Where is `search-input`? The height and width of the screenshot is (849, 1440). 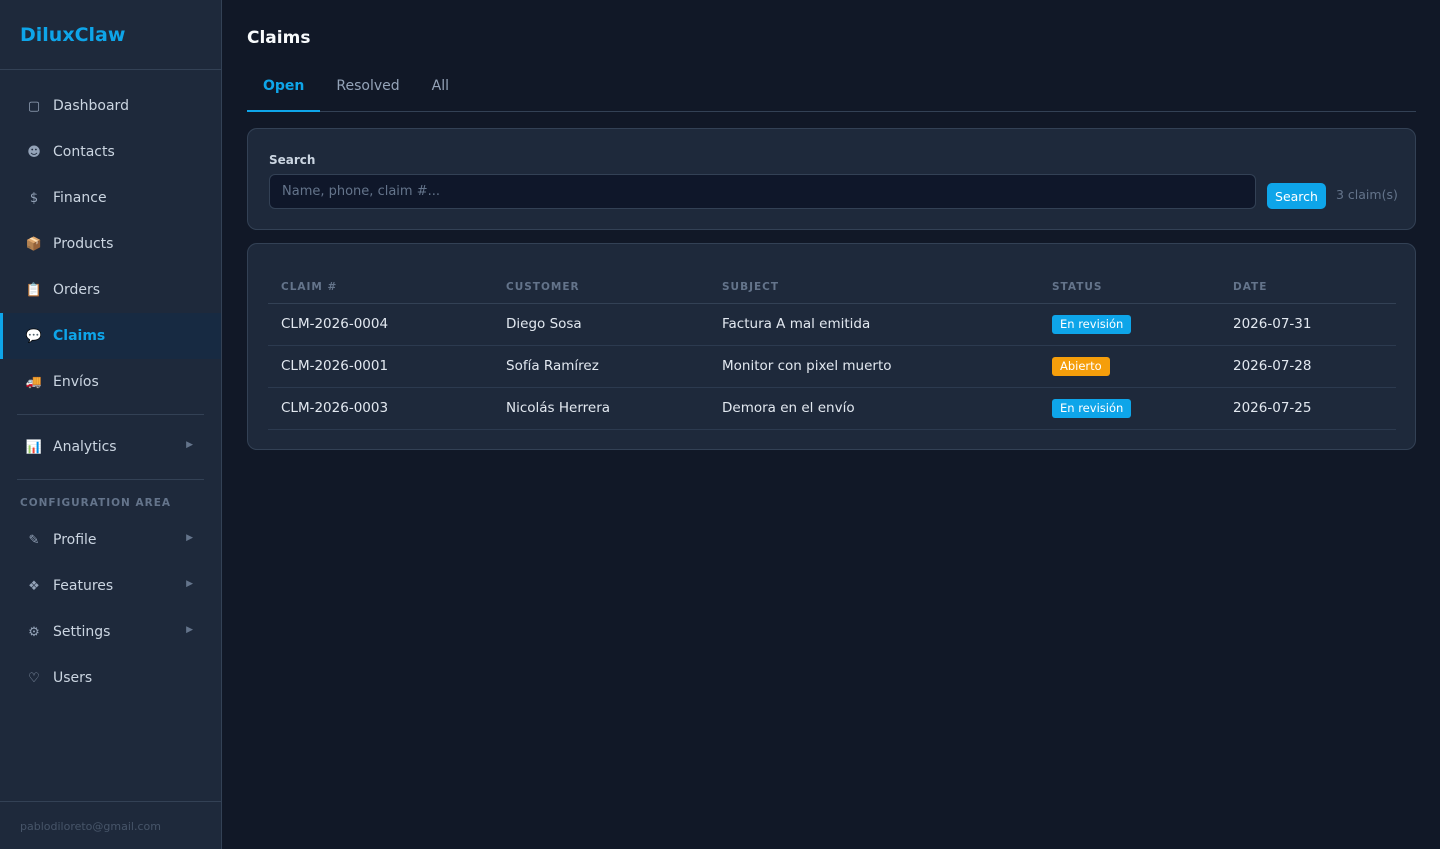
search-input is located at coordinates (762, 191).